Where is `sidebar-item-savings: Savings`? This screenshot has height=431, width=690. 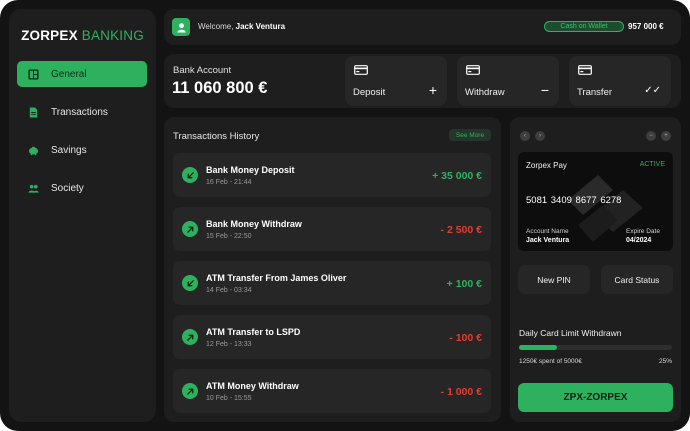 sidebar-item-savings: Savings is located at coordinates (82, 150).